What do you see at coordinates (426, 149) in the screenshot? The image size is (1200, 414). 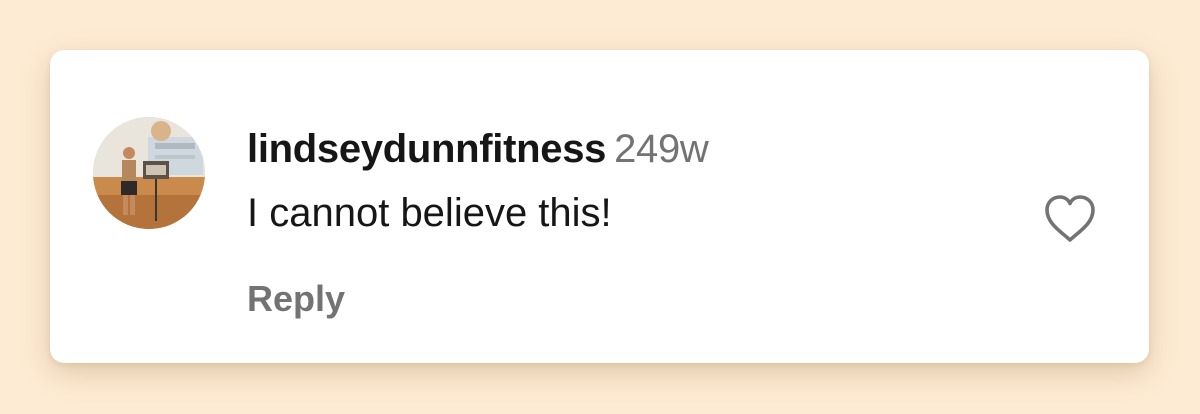 I see `username-link: lindseydunnfitness` at bounding box center [426, 149].